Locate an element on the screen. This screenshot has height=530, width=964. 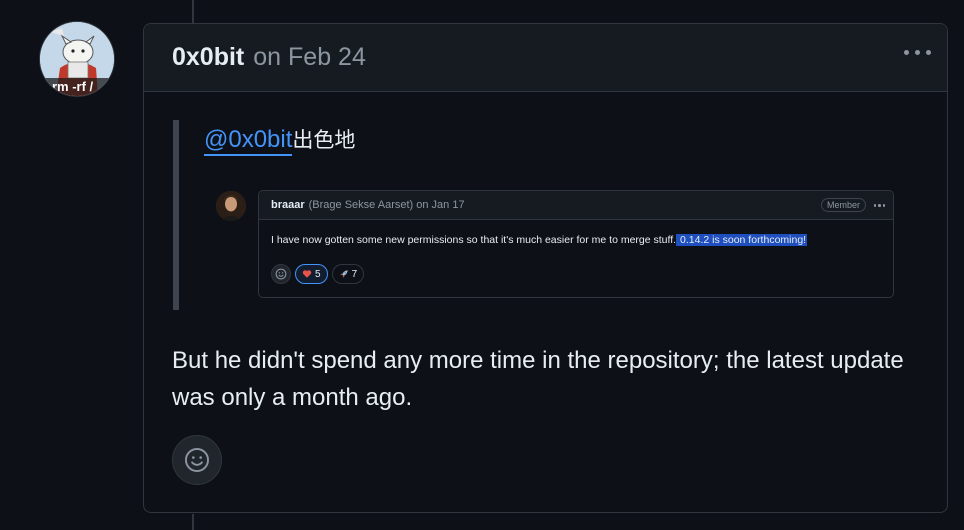
mention-suffix: 出色地 is located at coordinates (324, 140).